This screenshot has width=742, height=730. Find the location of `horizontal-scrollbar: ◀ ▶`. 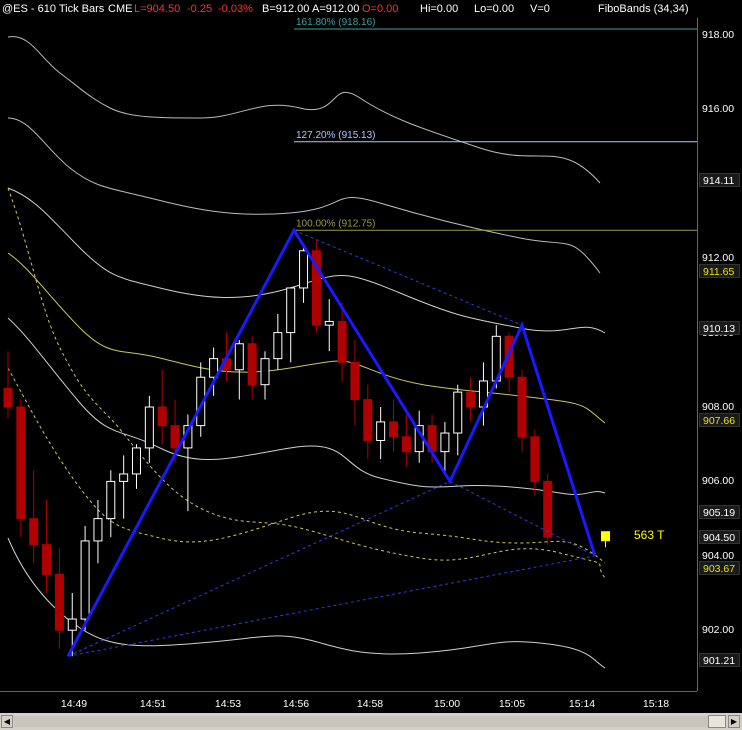

horizontal-scrollbar: ◀ ▶ is located at coordinates (371, 721).